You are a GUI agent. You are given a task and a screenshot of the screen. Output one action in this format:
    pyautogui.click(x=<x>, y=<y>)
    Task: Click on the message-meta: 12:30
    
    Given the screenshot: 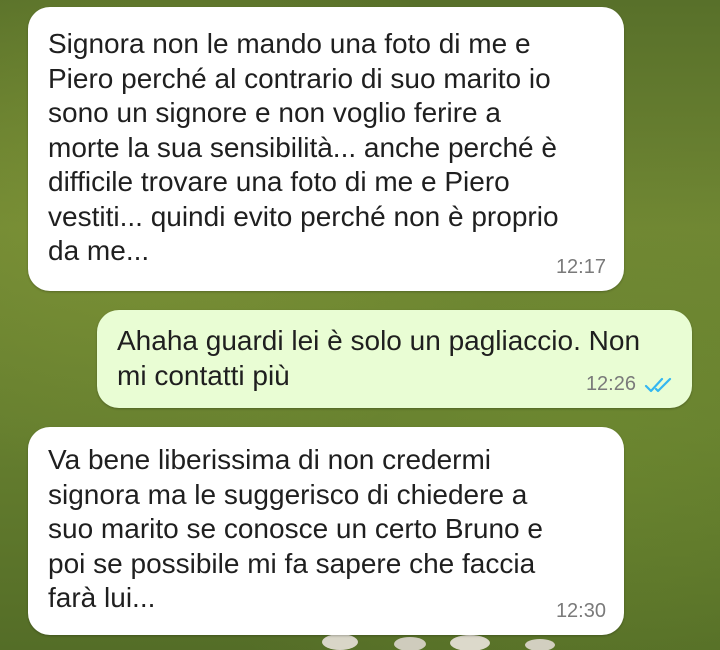 What is the action you would take?
    pyautogui.click(x=581, y=611)
    